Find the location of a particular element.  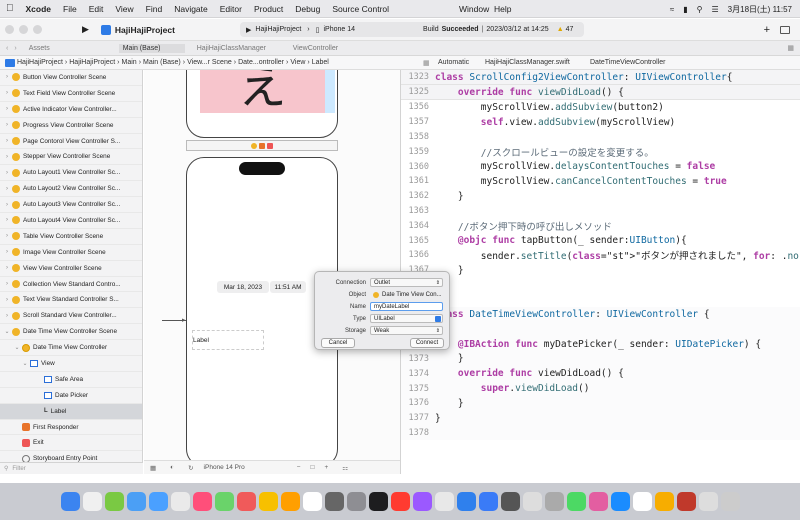

scene-row: › Image View Controller Scene is located at coordinates (71, 253).